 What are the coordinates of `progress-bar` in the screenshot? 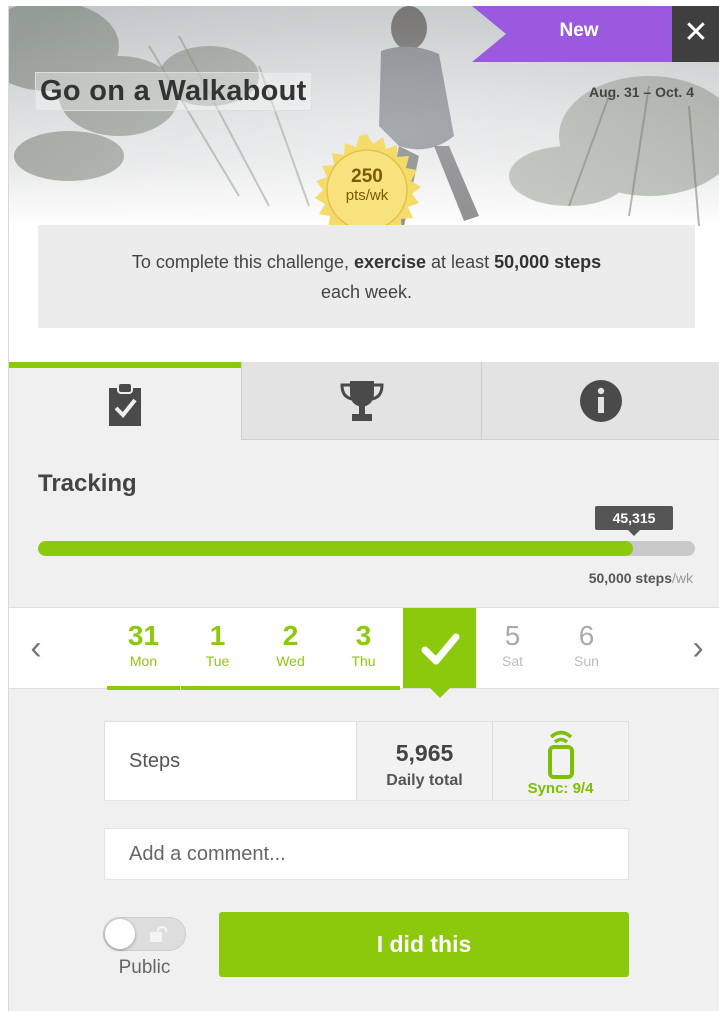 It's located at (366, 548).